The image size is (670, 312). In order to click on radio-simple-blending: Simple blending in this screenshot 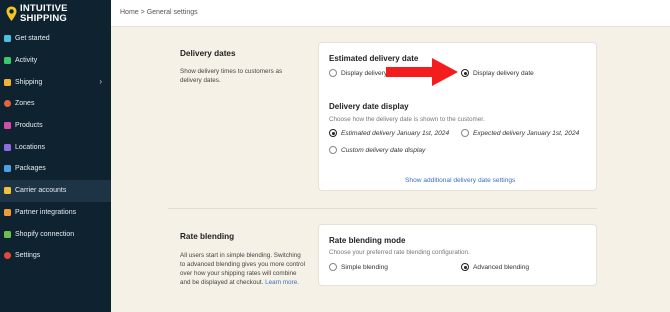, I will do `click(358, 267)`.